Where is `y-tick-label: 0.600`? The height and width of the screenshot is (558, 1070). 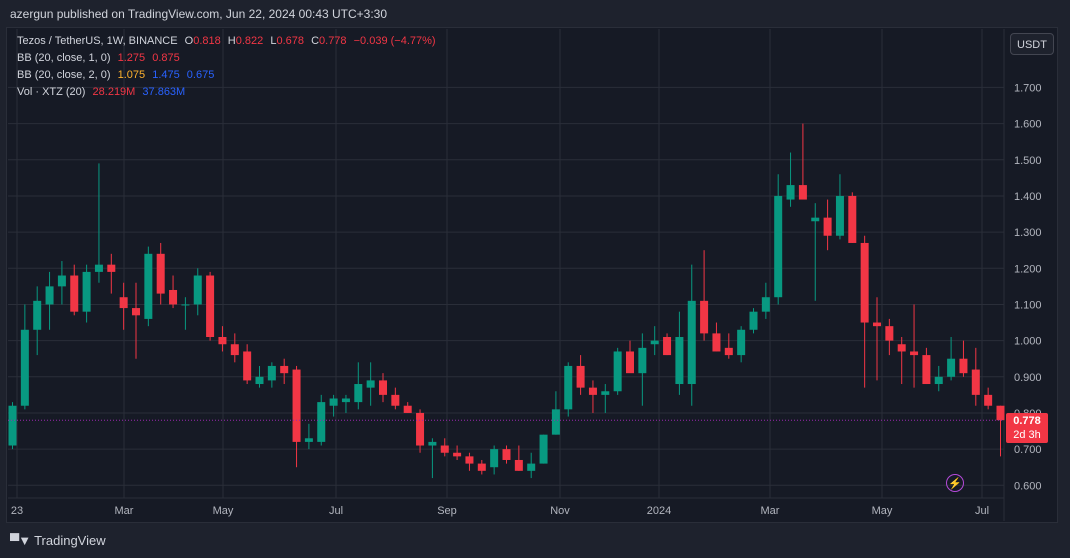 y-tick-label: 0.600 is located at coordinates (1028, 486).